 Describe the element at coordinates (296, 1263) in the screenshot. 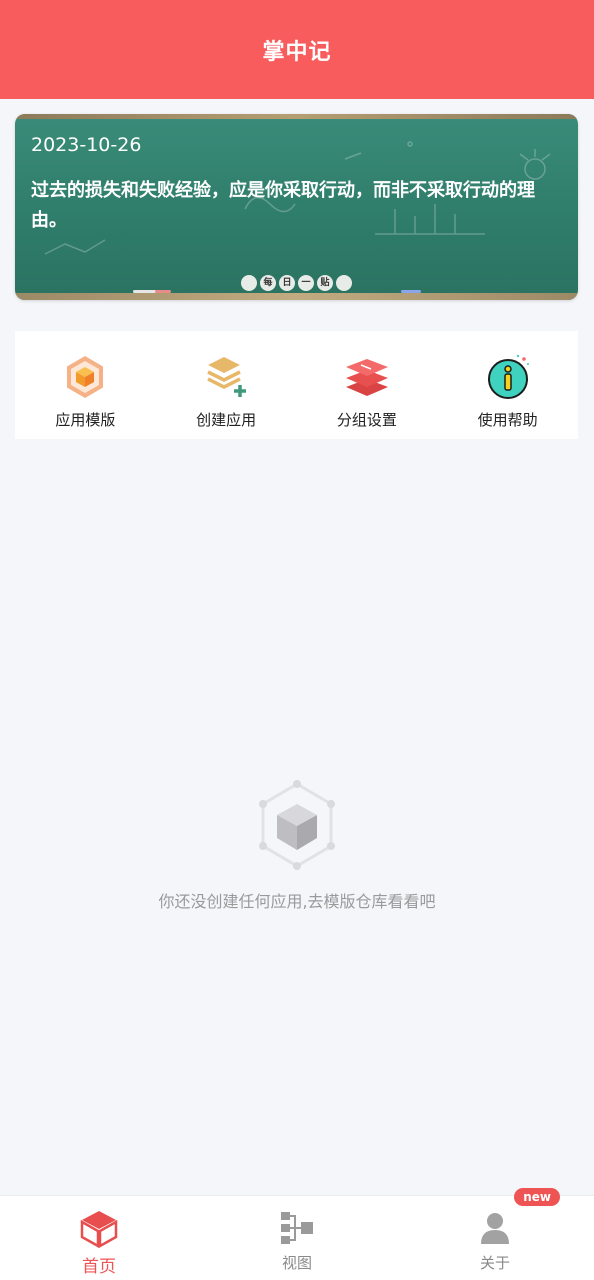

I see `tab-view-label: 视图` at that location.